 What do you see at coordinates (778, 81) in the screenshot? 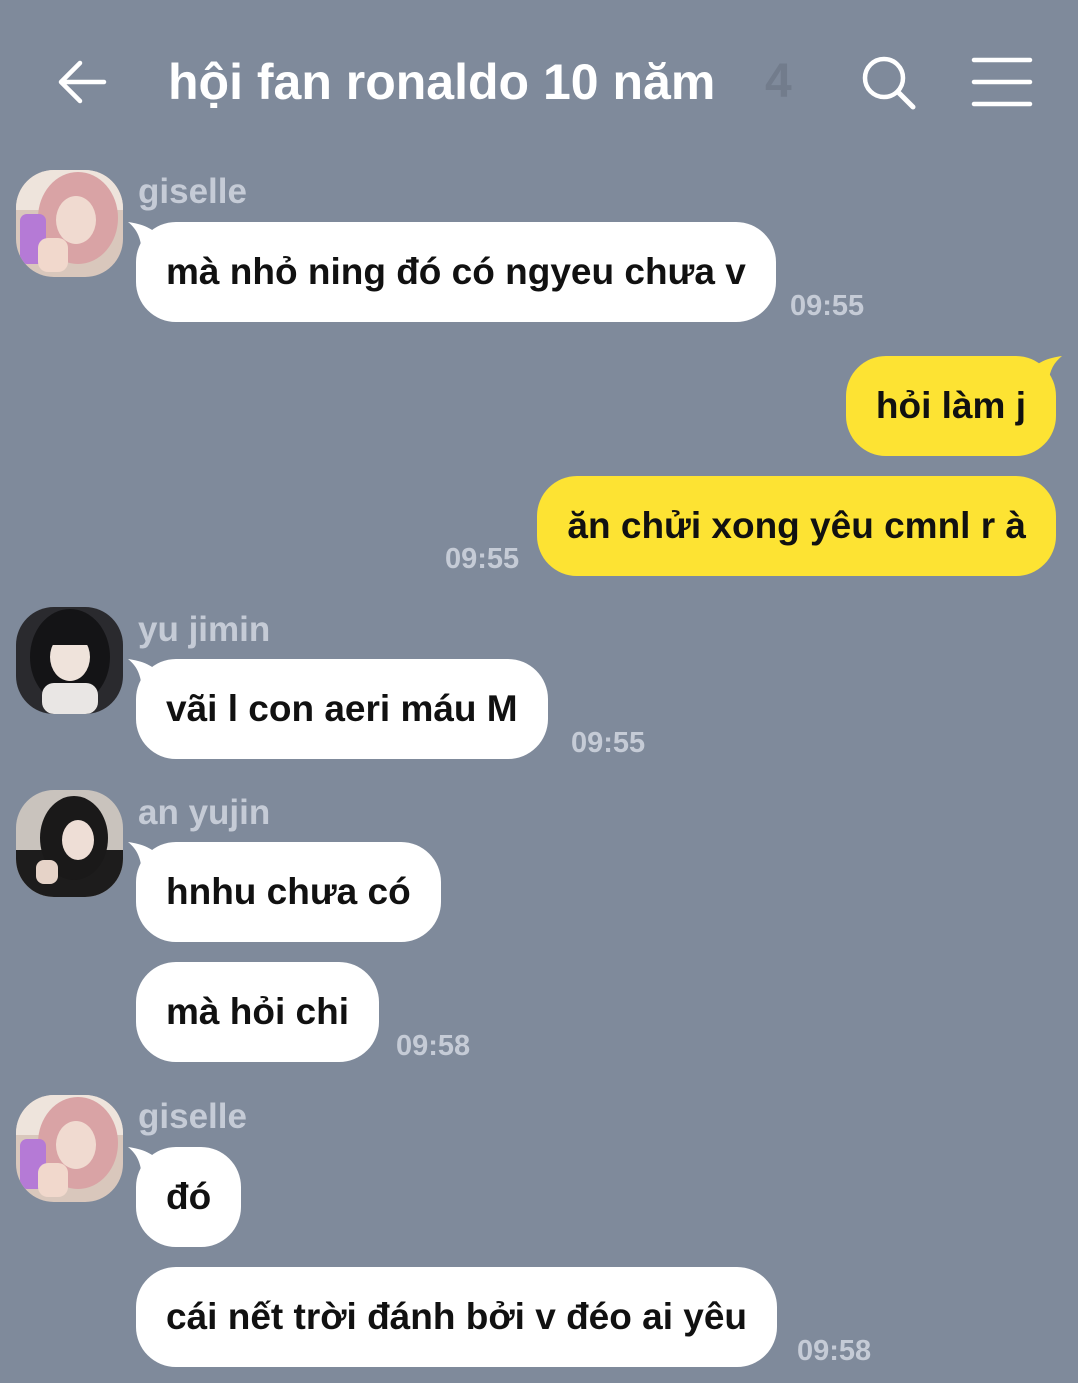
I see `member-count: 4` at bounding box center [778, 81].